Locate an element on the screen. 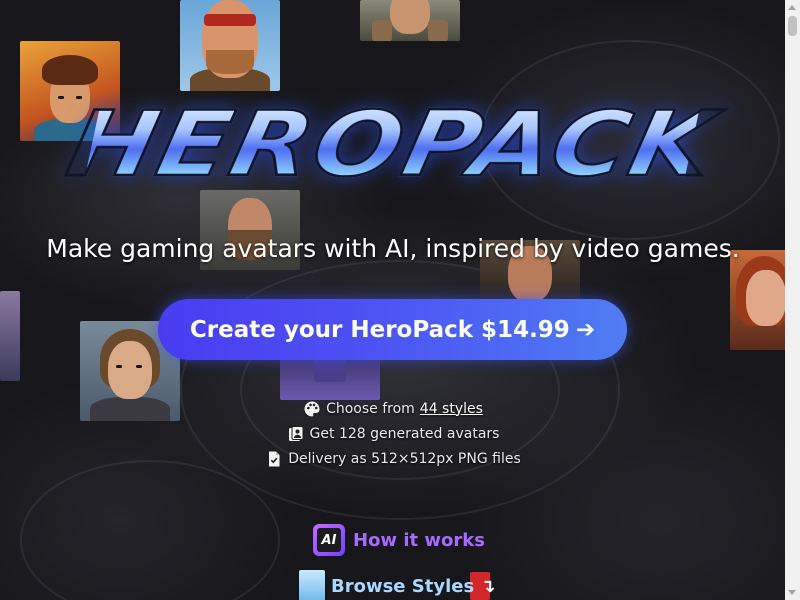  gallery-icon is located at coordinates (312, 585).